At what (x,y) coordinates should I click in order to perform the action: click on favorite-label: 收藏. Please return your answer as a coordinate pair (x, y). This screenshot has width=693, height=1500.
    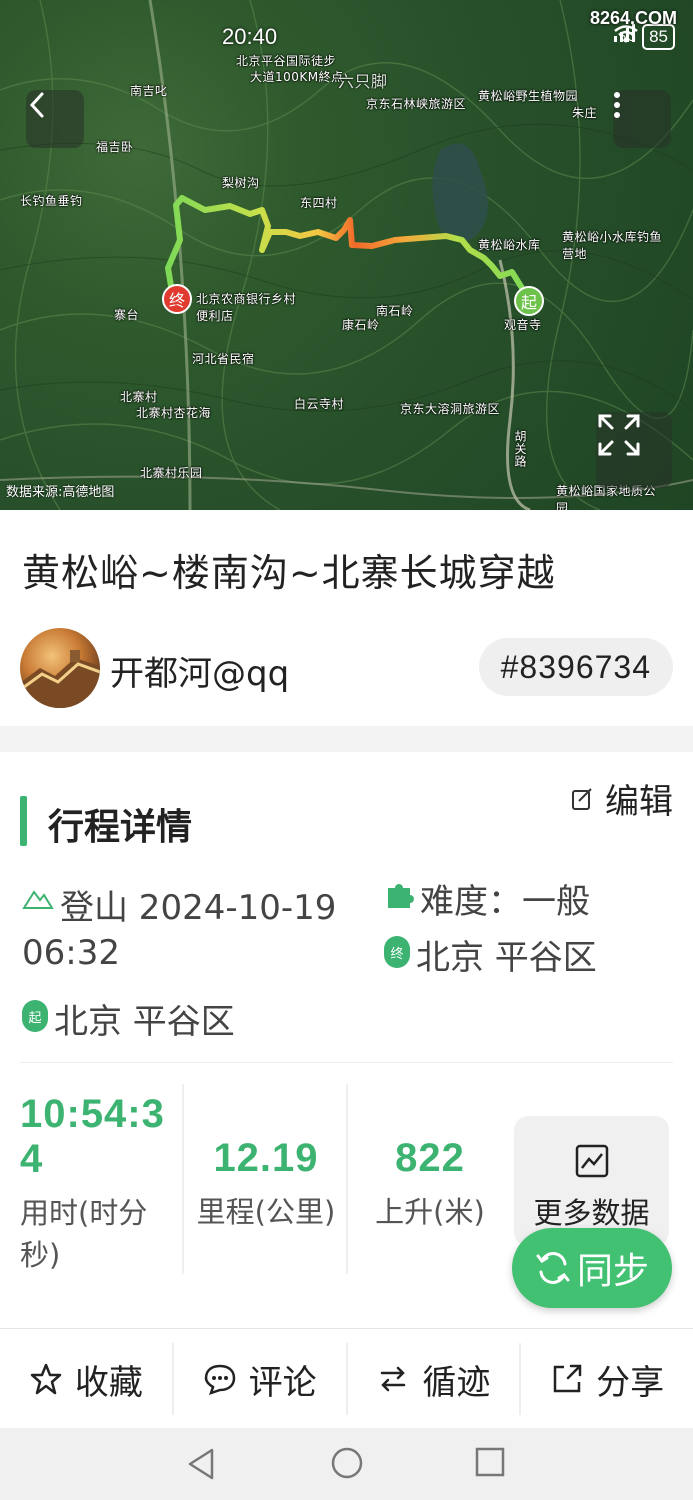
    Looking at the image, I should click on (108, 1382).